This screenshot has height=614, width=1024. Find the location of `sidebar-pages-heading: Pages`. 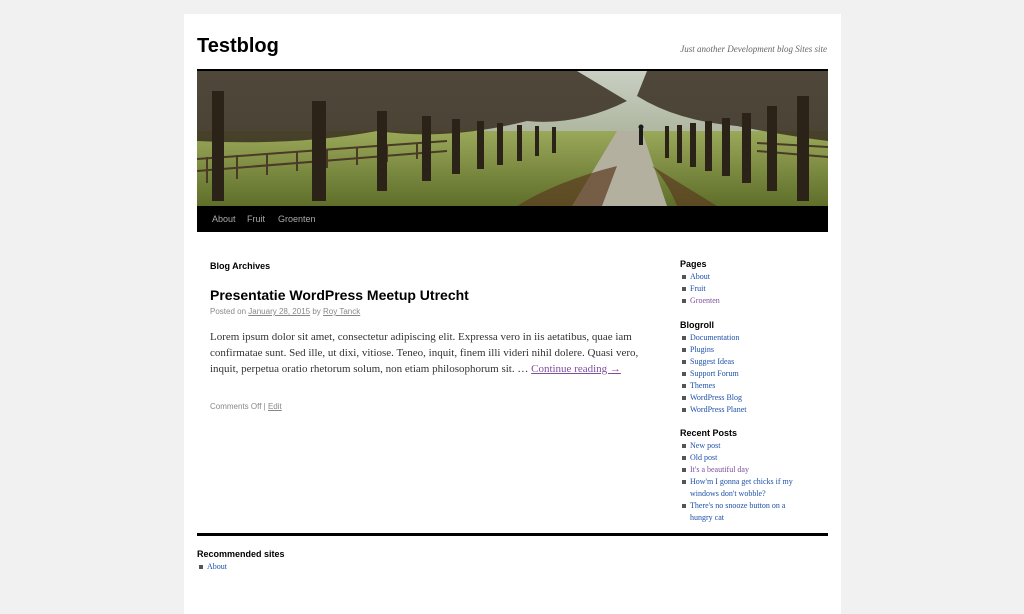

sidebar-pages-heading: Pages is located at coordinates (693, 264).